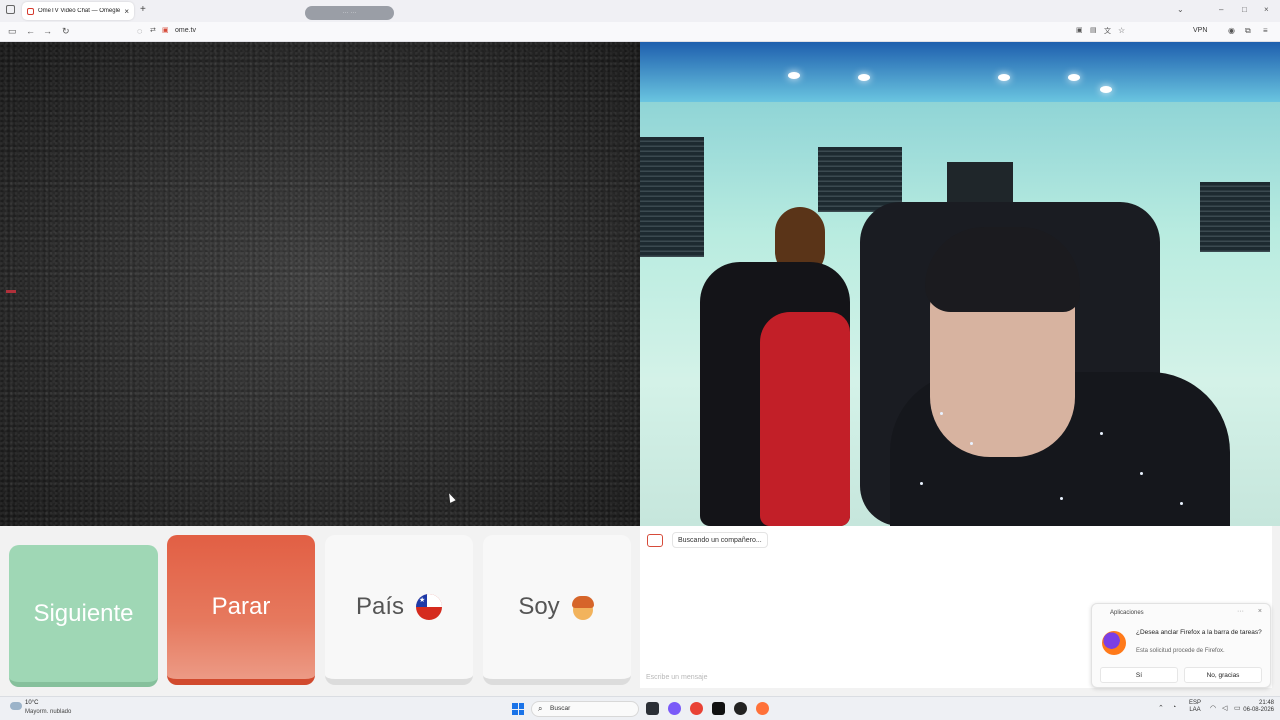 The width and height of the screenshot is (1280, 720). What do you see at coordinates (1114, 643) in the screenshot?
I see `firefox-logo-icon` at bounding box center [1114, 643].